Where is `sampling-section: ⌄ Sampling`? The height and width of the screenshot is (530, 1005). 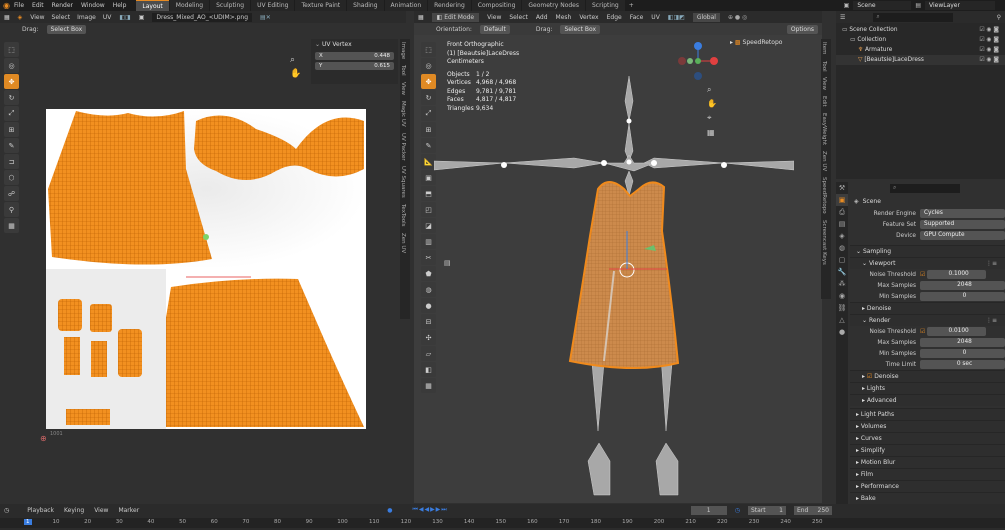
sampling-section: ⌄ Sampling is located at coordinates (927, 251).